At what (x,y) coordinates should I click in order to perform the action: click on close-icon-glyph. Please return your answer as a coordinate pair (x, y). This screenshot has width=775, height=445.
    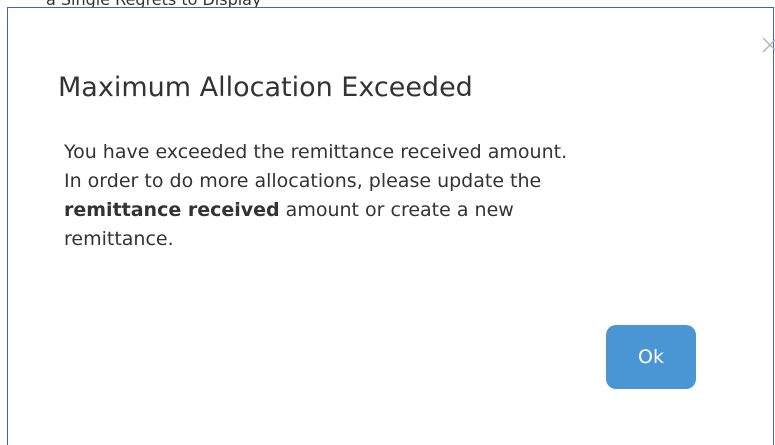
    Looking at the image, I should click on (768, 45).